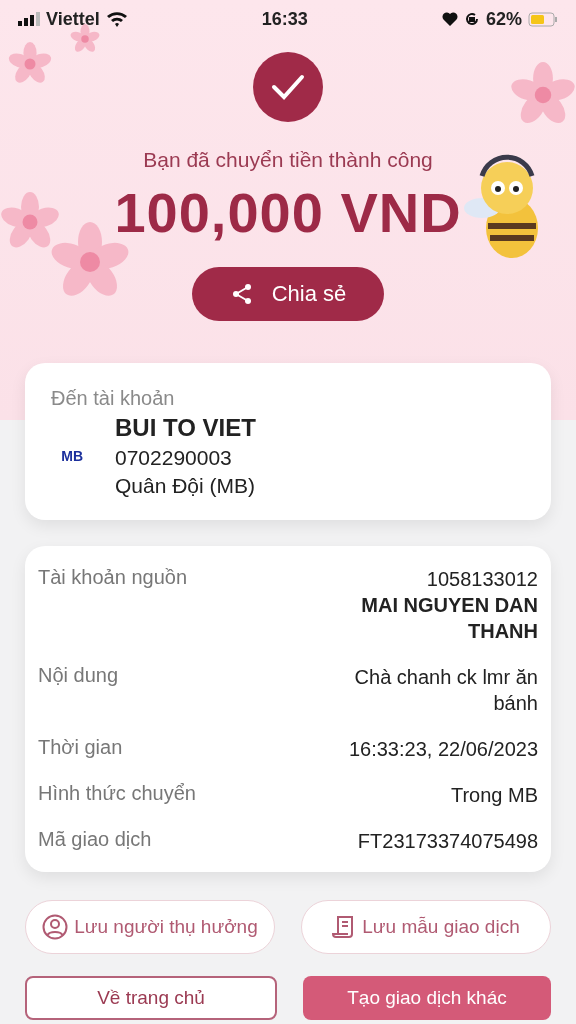  What do you see at coordinates (288, 294) in the screenshot?
I see `share-button: Chia sẻ` at bounding box center [288, 294].